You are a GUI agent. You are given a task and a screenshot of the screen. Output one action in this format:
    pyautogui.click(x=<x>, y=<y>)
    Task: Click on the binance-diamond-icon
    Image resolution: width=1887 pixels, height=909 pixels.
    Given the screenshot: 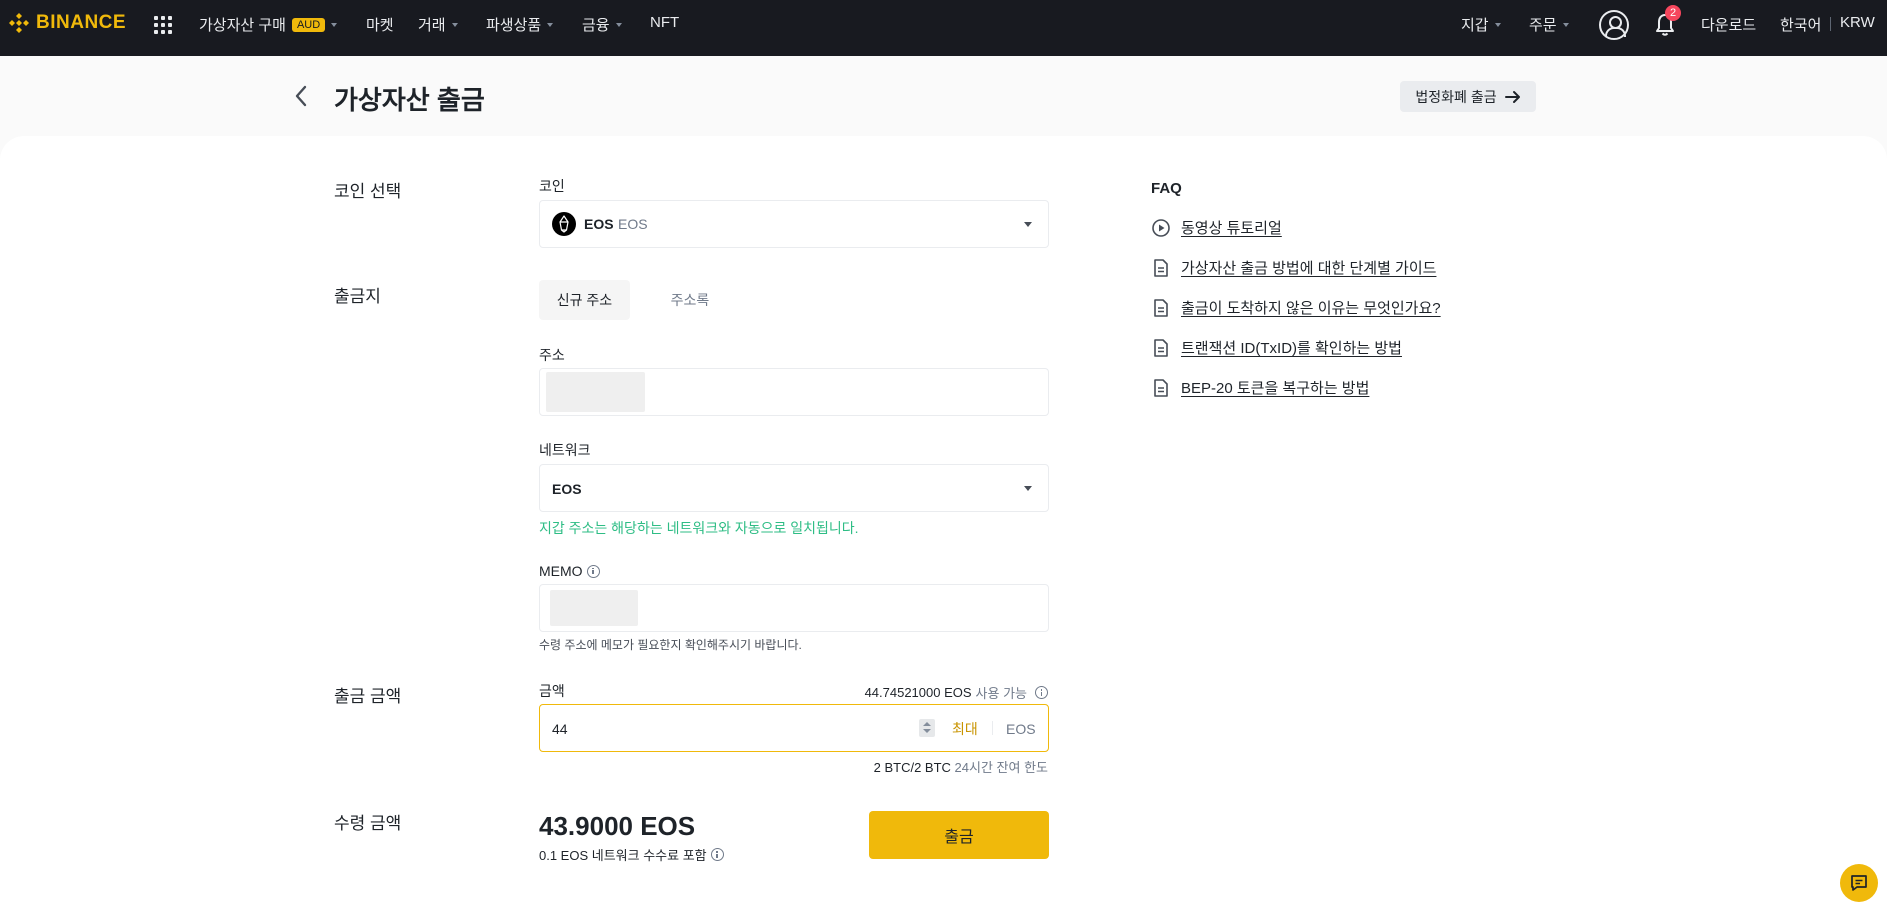 What is the action you would take?
    pyautogui.click(x=19, y=23)
    